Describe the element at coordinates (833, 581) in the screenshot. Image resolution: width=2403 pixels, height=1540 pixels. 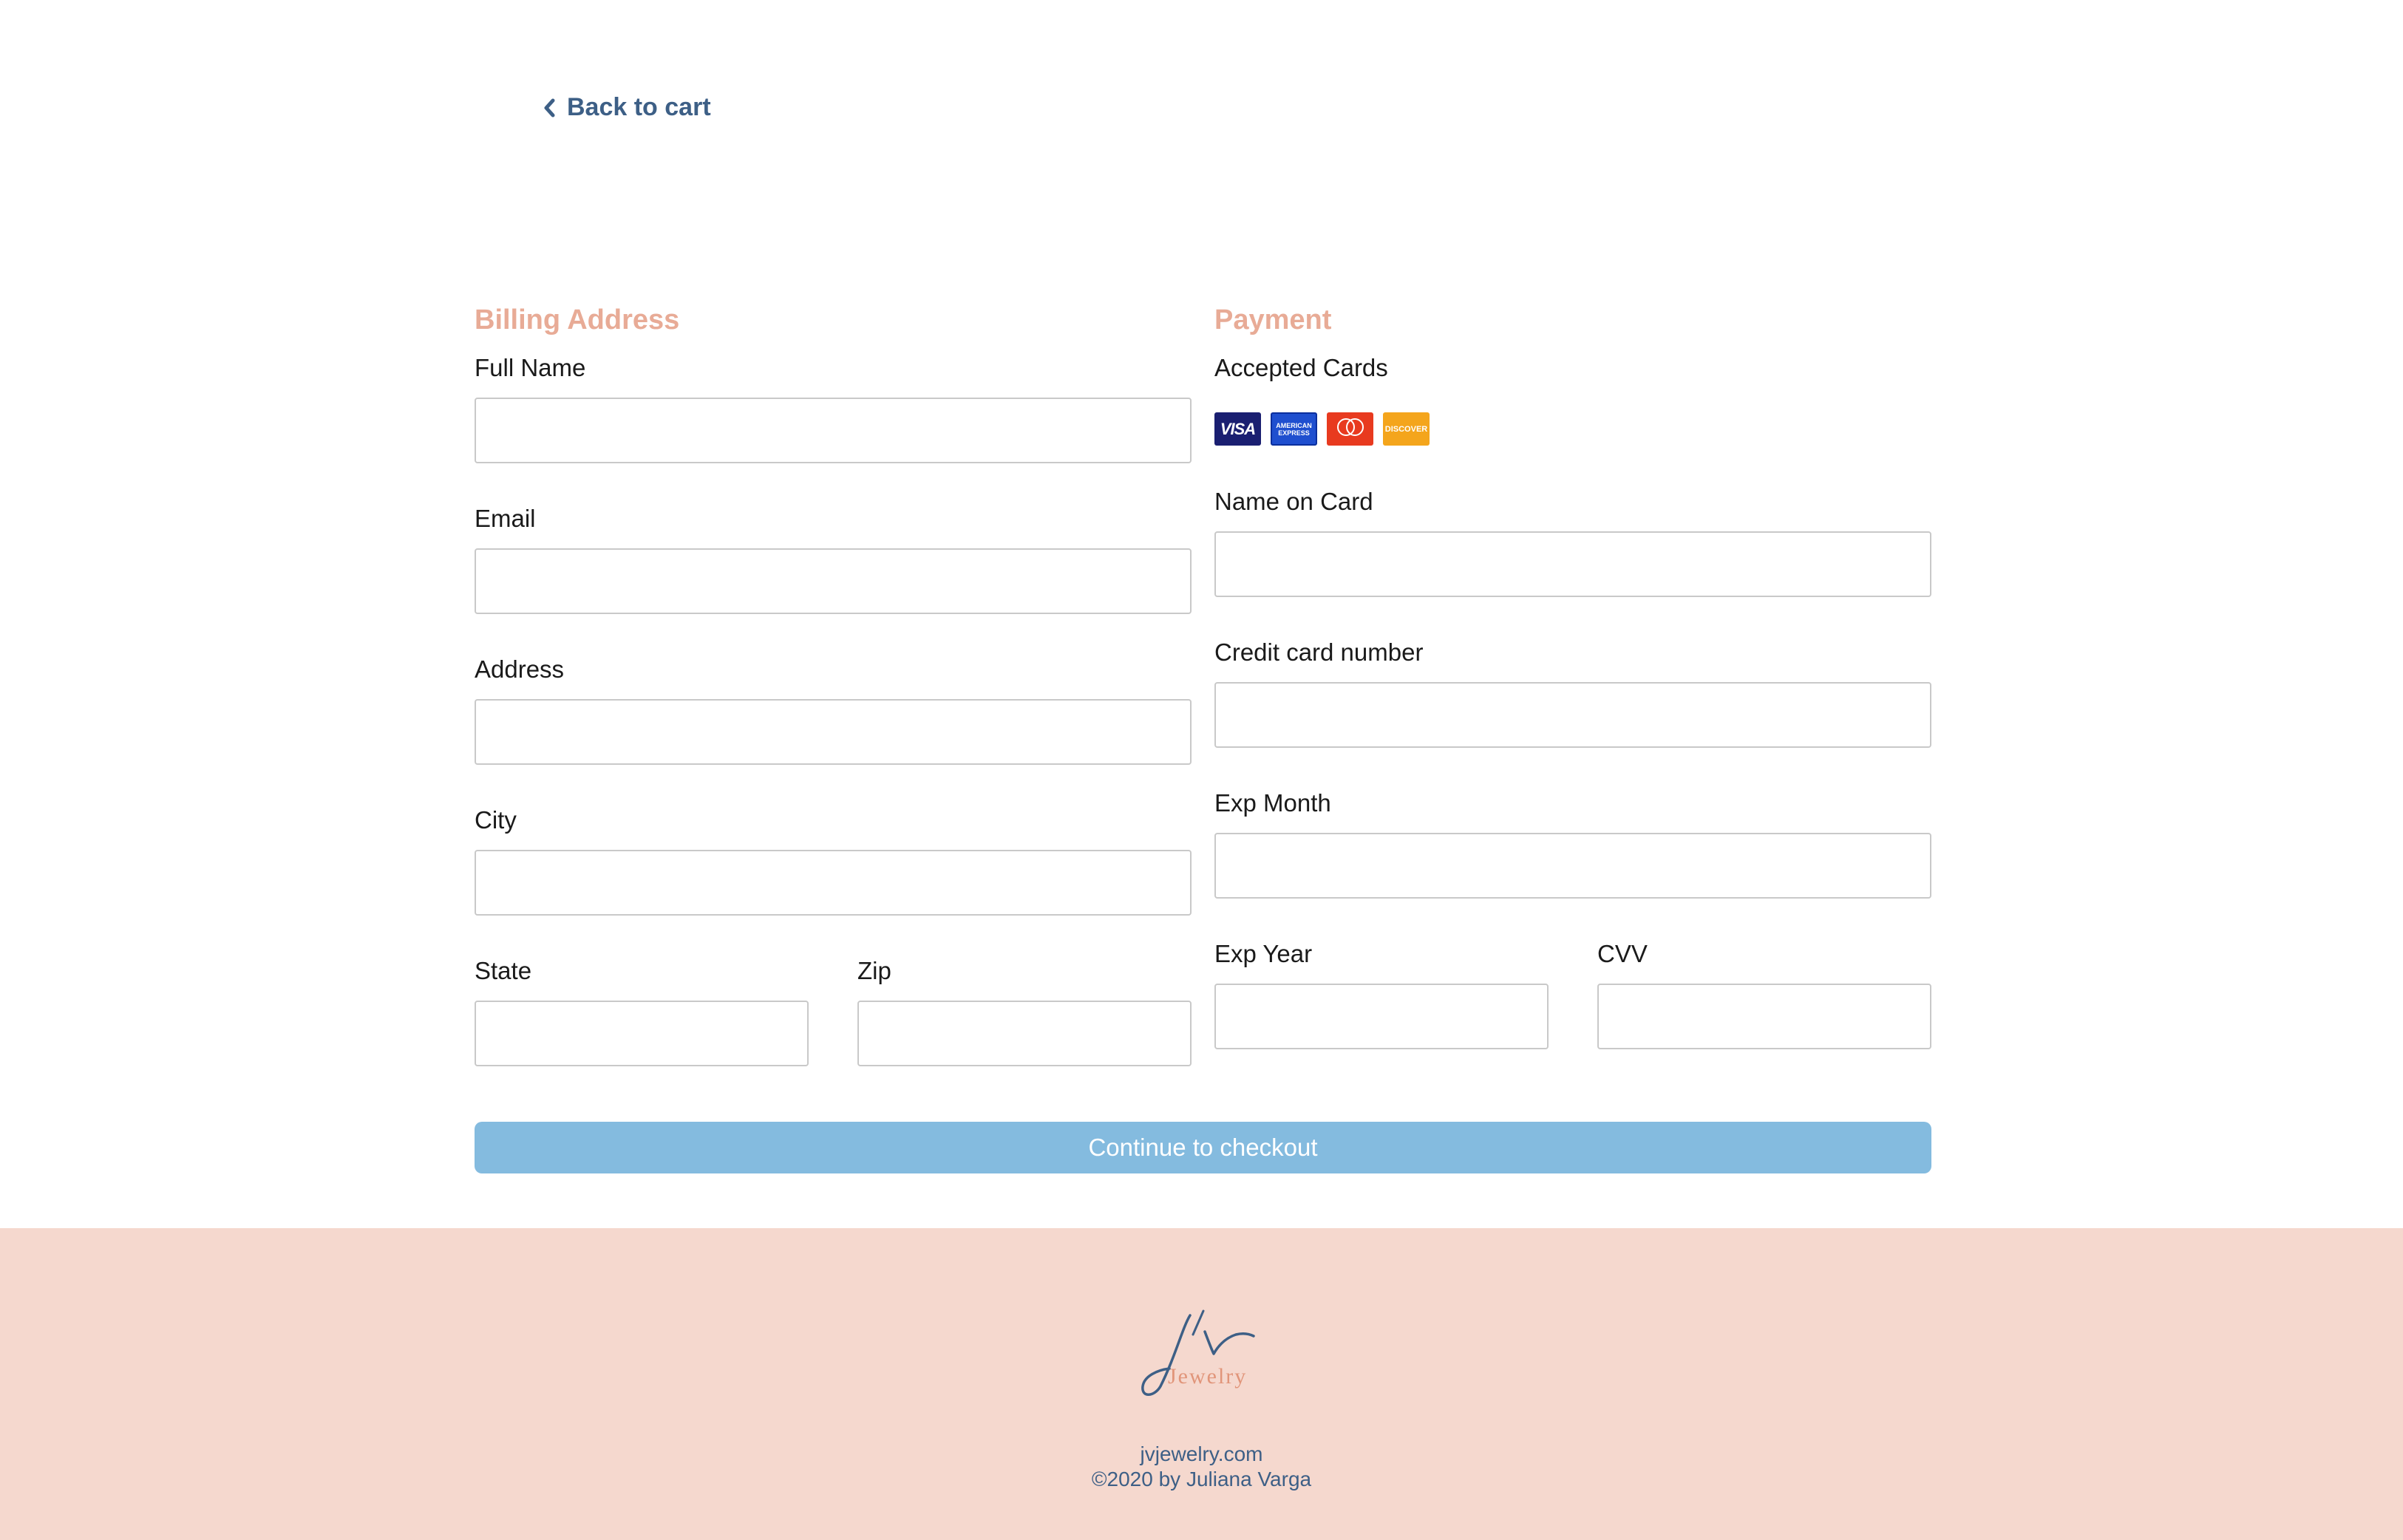
I see `email-input` at that location.